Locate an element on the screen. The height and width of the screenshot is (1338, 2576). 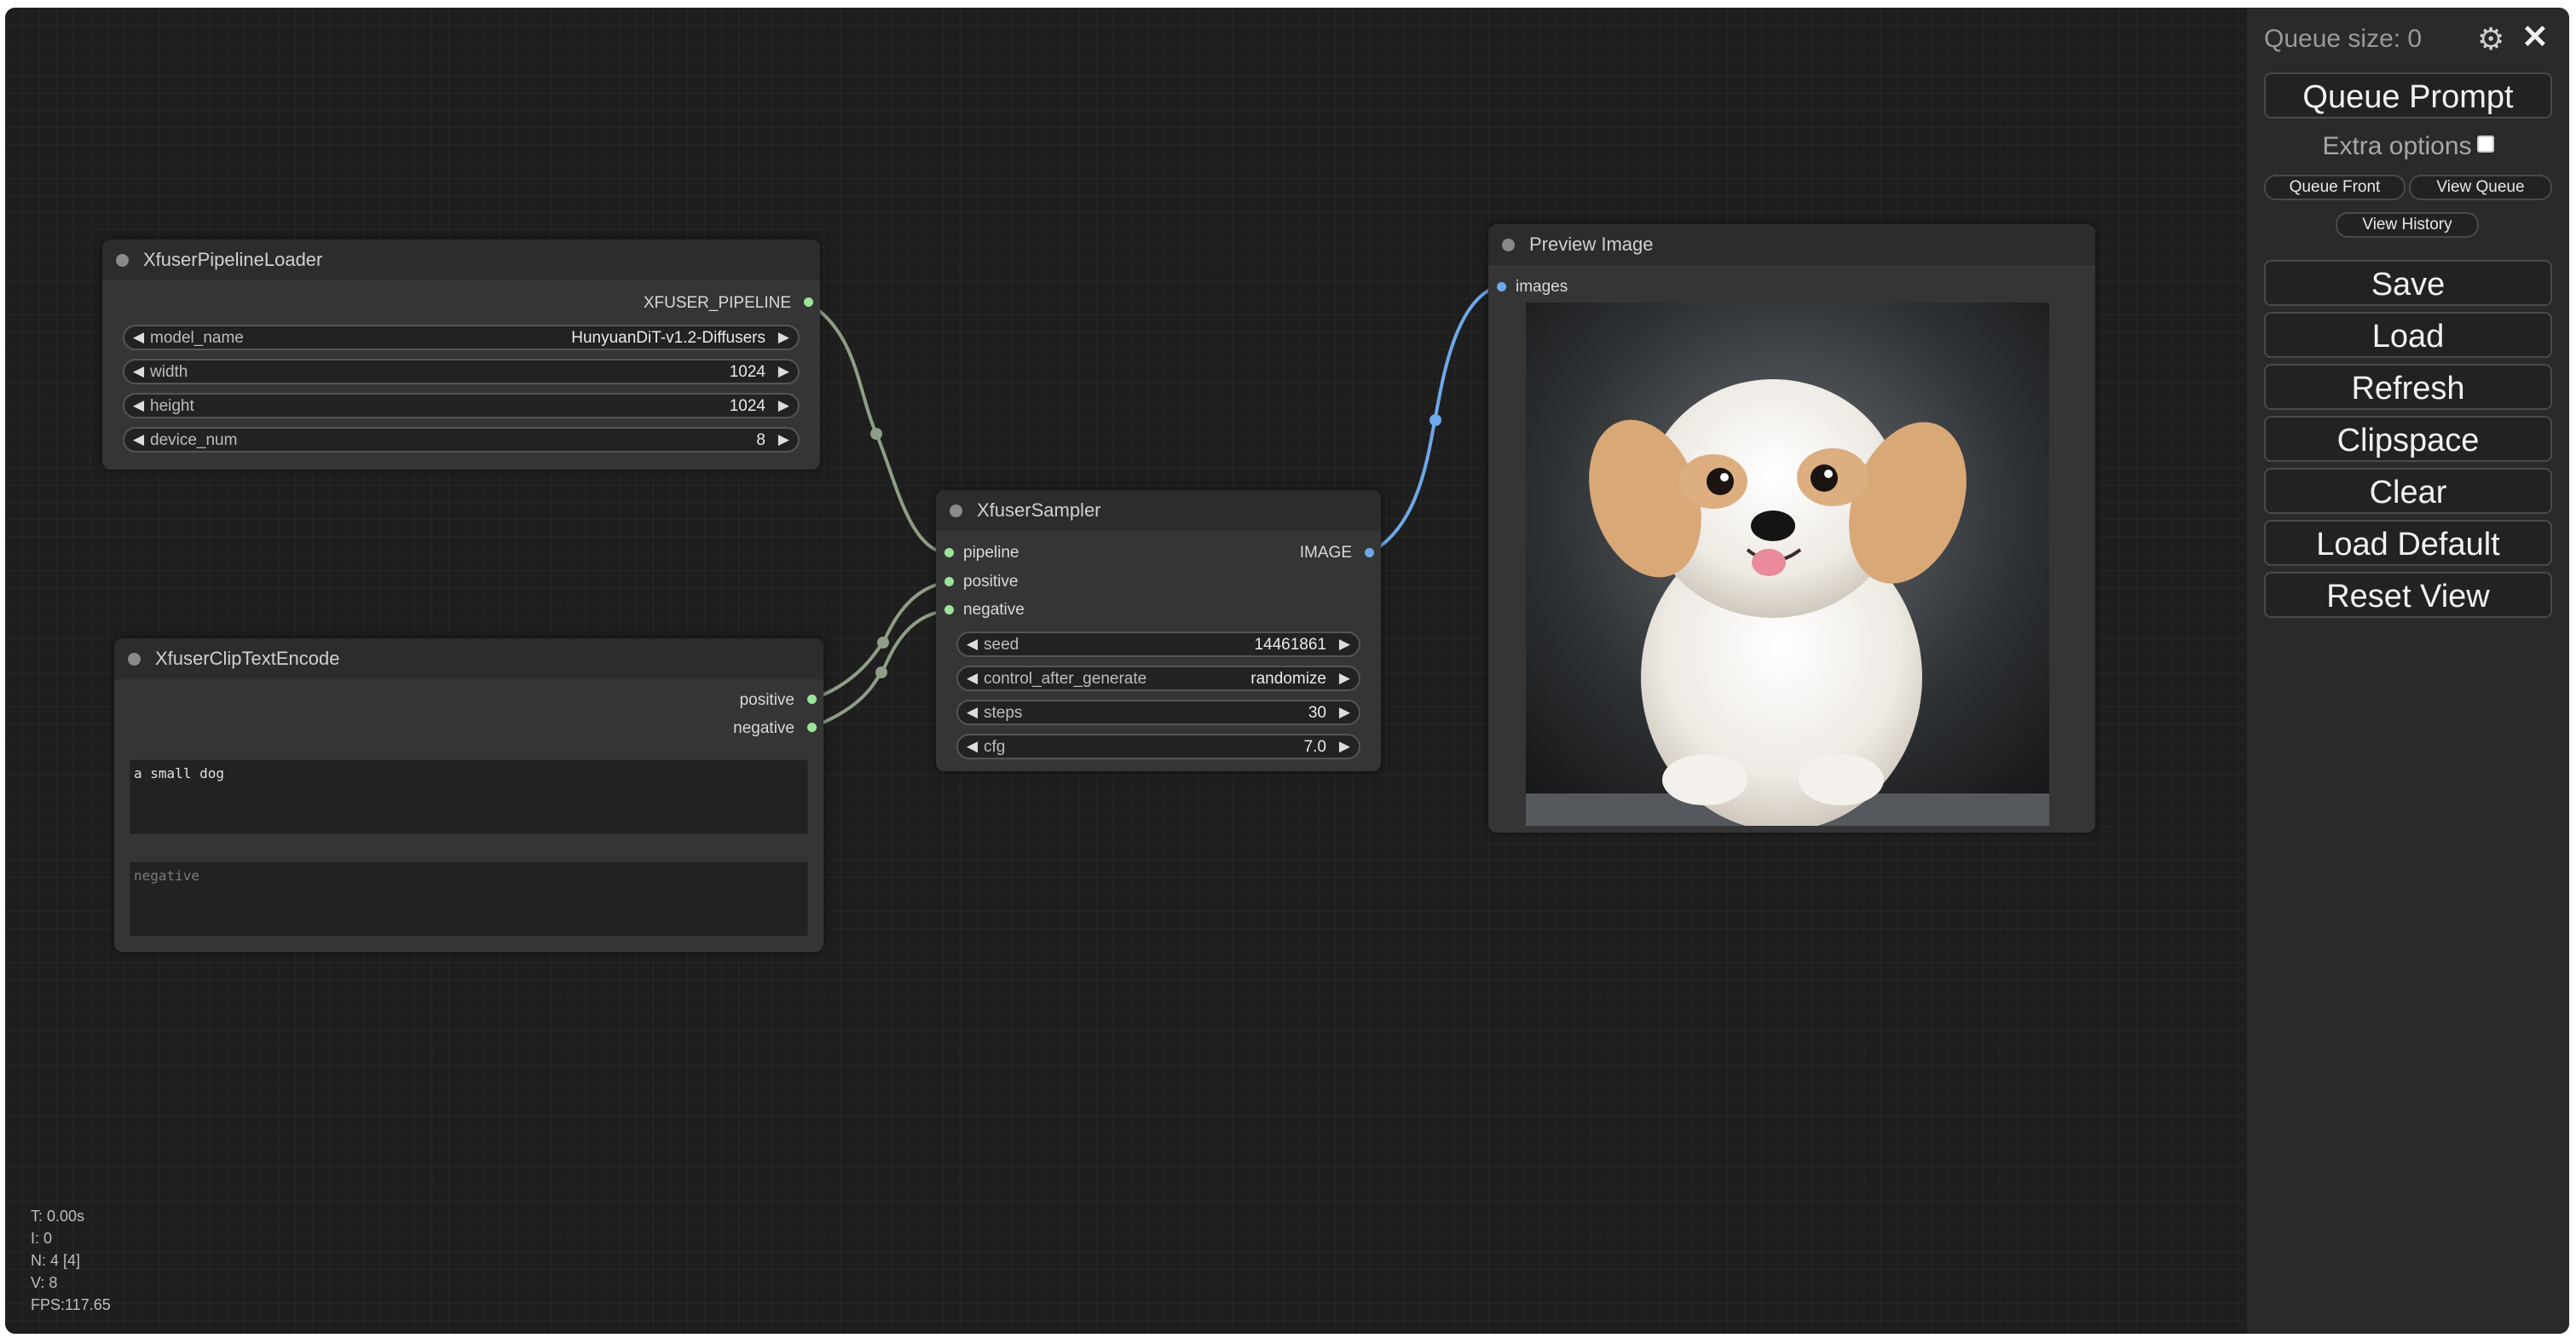
queue-prompt-button: Queue Prompt is located at coordinates (2408, 95).